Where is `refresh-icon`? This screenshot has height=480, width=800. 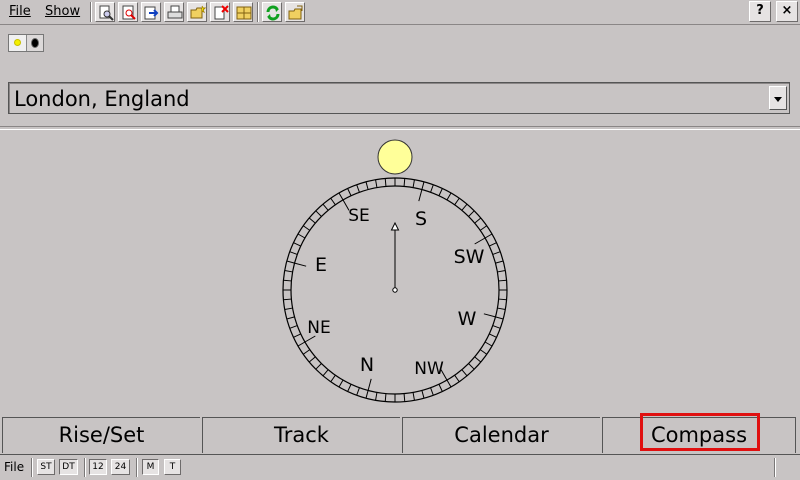
refresh-icon is located at coordinates (273, 13).